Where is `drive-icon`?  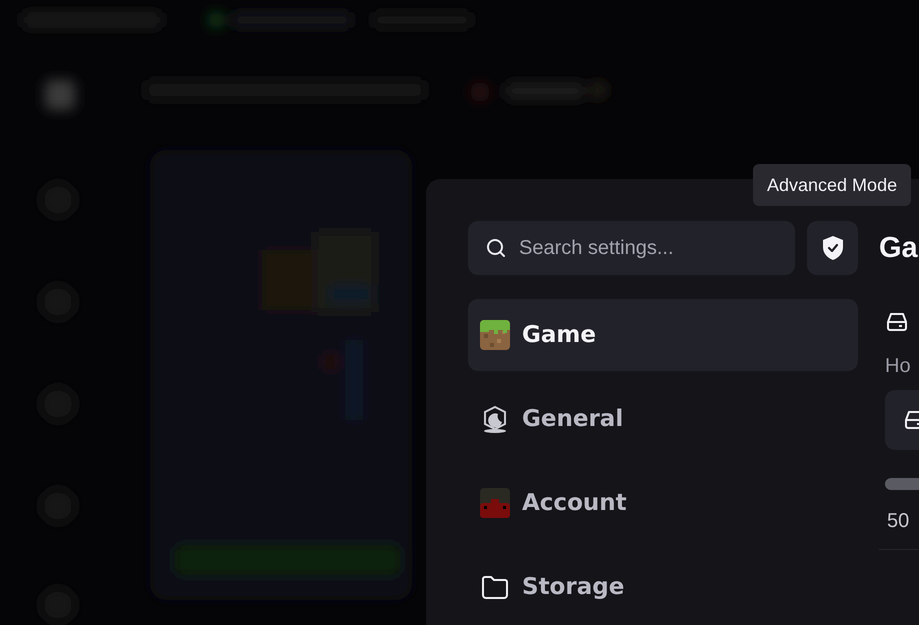 drive-icon is located at coordinates (897, 322).